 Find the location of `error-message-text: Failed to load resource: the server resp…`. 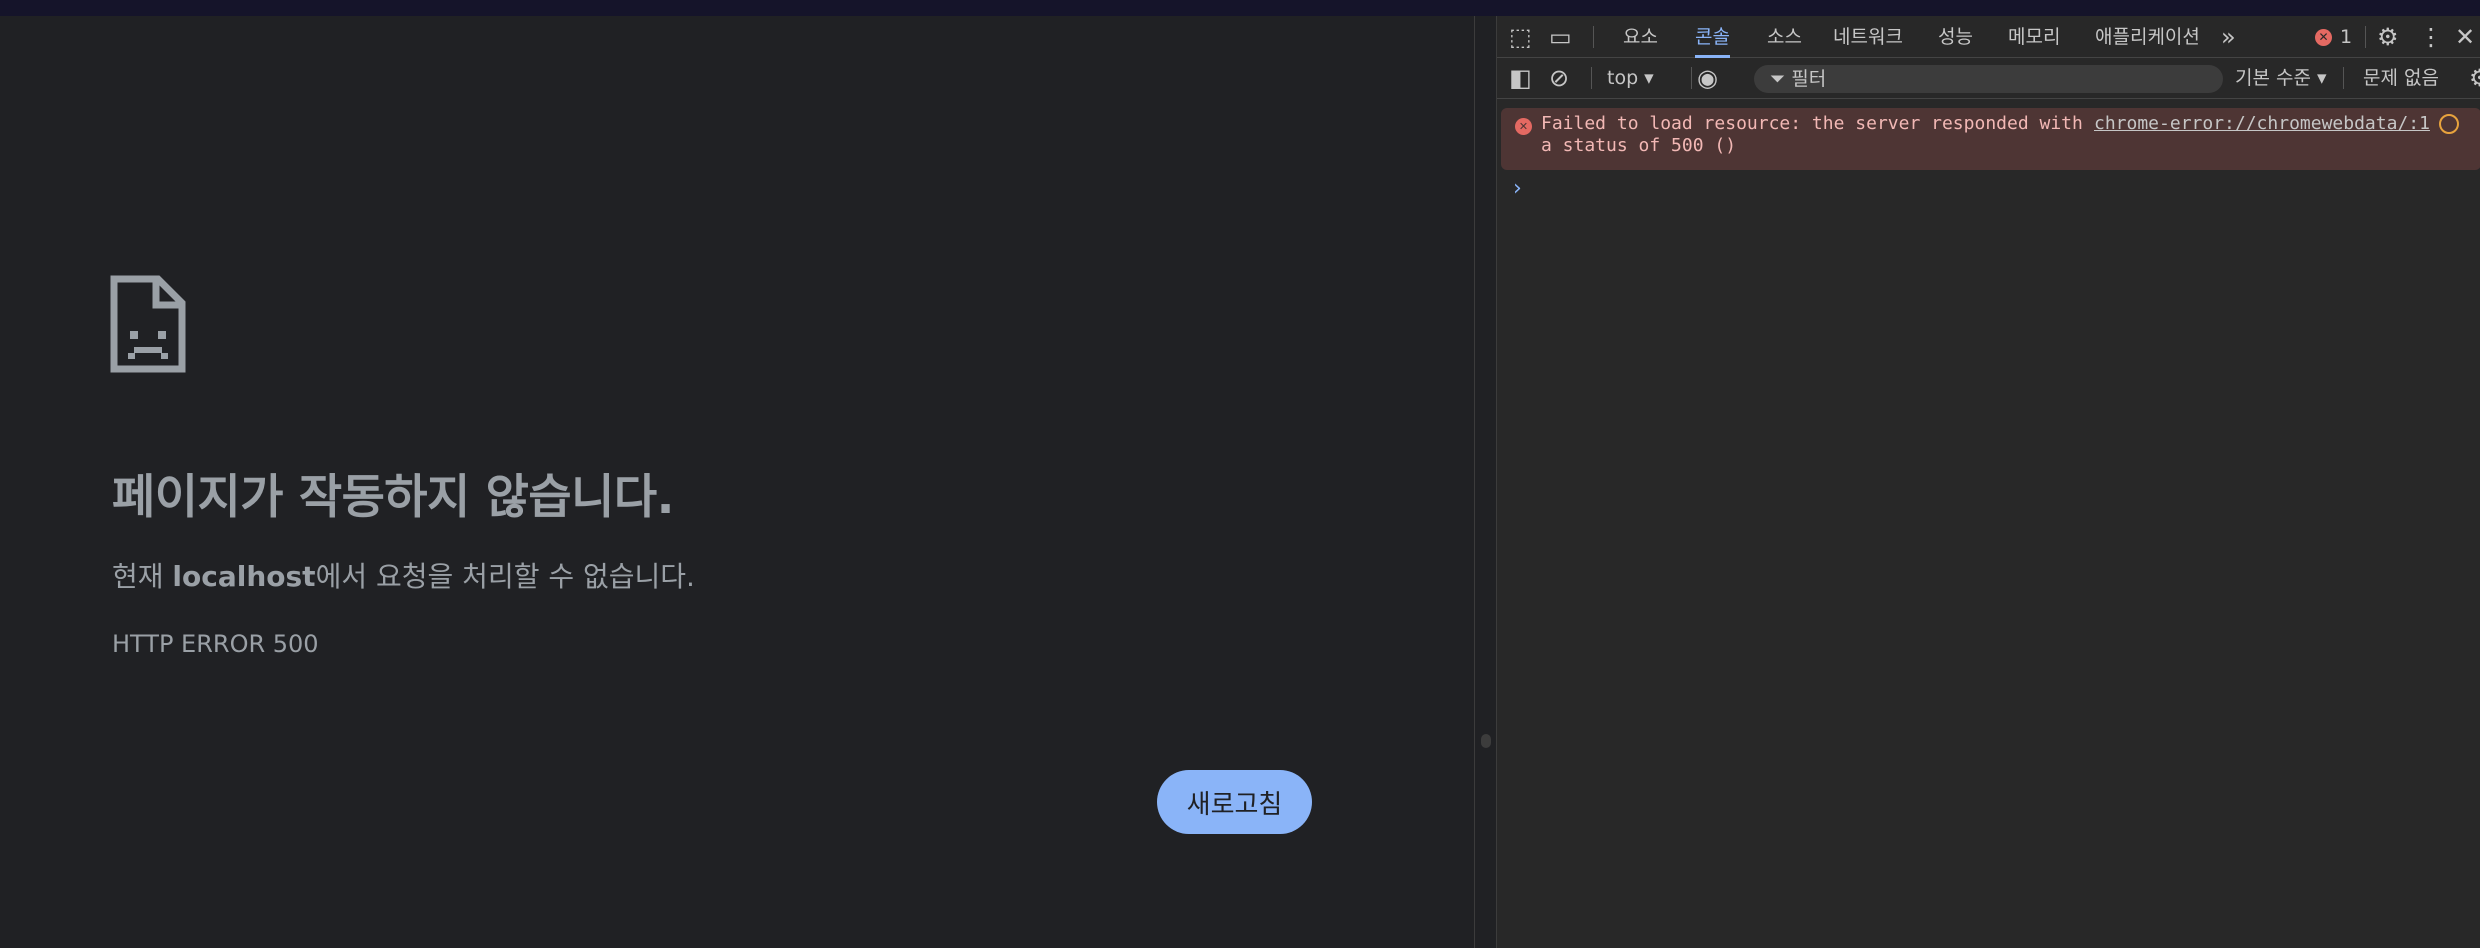

error-message-text: Failed to load resource: the server resp… is located at coordinates (1812, 134).